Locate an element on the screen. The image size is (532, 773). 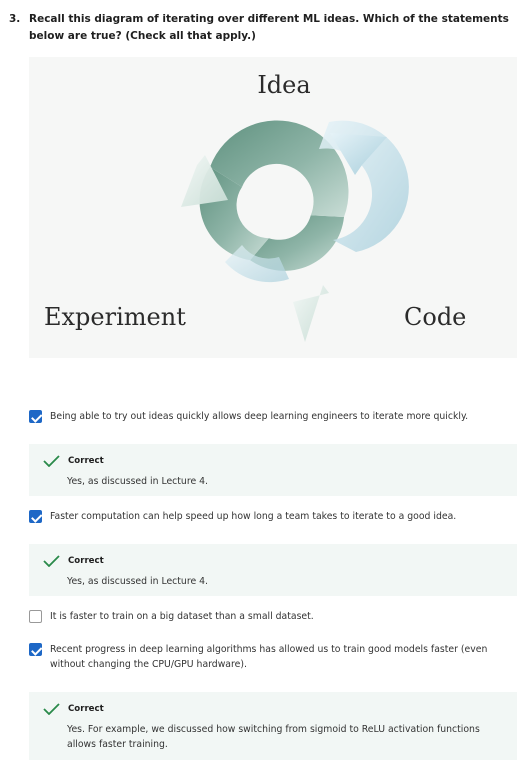
arrowhead-bottom-icon is located at coordinates (311, 313).